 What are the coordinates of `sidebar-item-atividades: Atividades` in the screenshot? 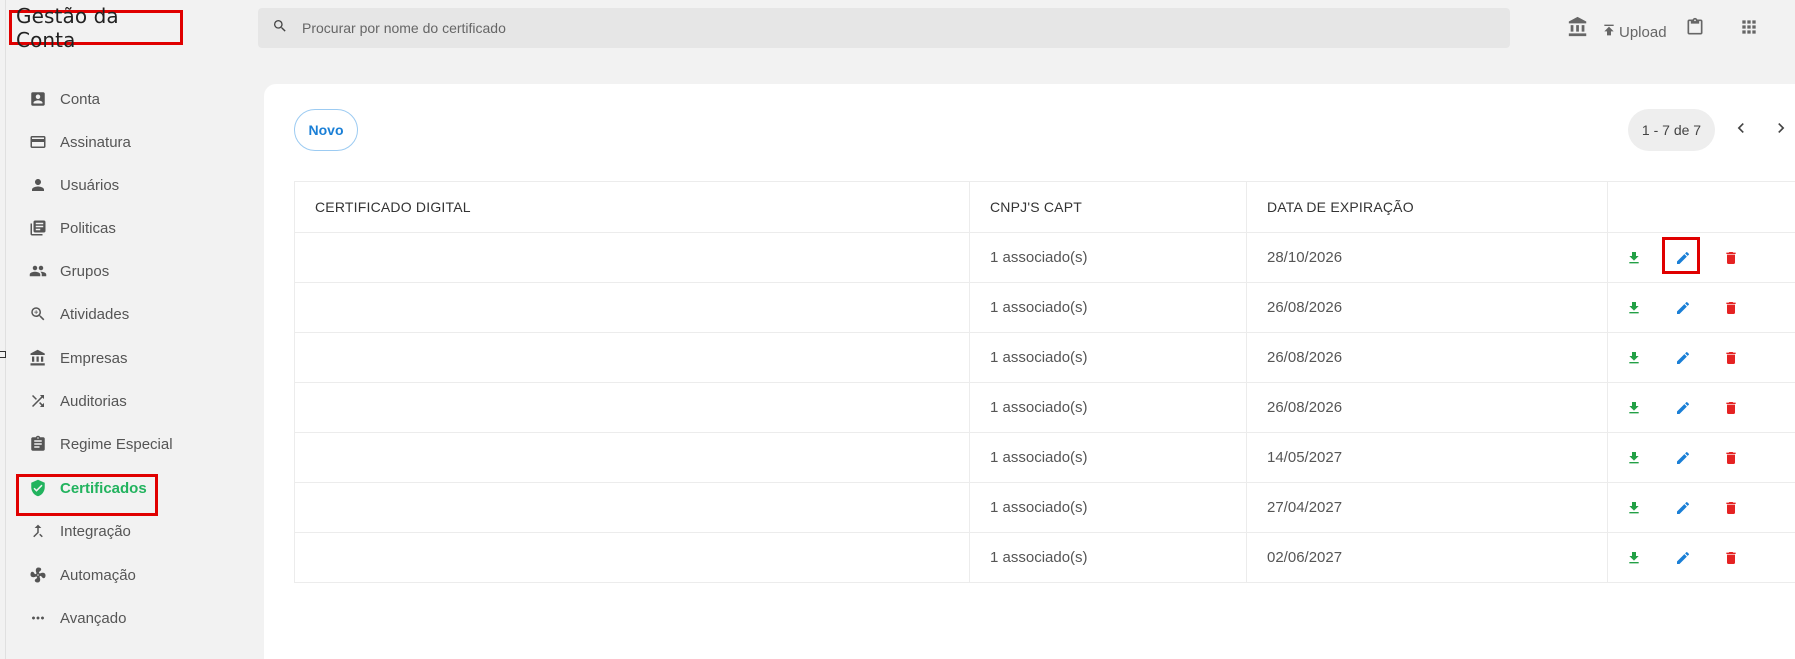 It's located at (78, 314).